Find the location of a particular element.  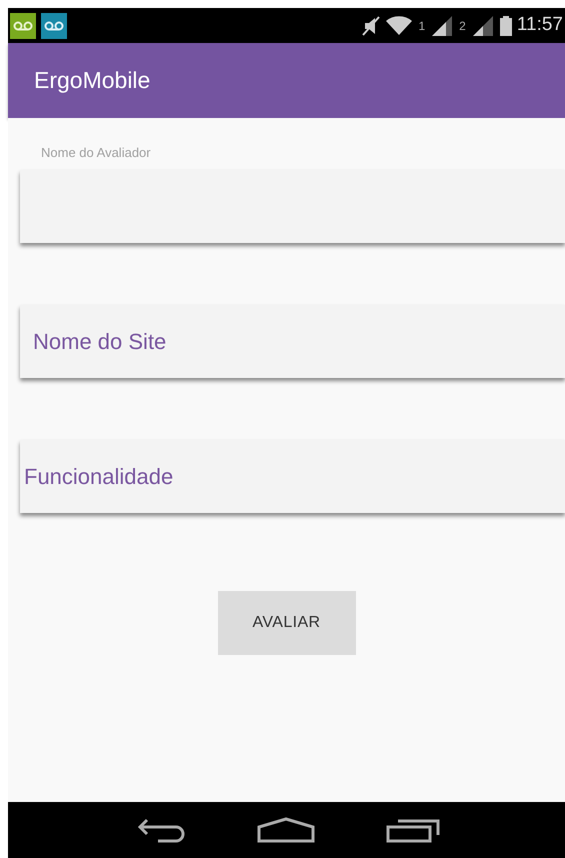

input-field is located at coordinates (292, 206).